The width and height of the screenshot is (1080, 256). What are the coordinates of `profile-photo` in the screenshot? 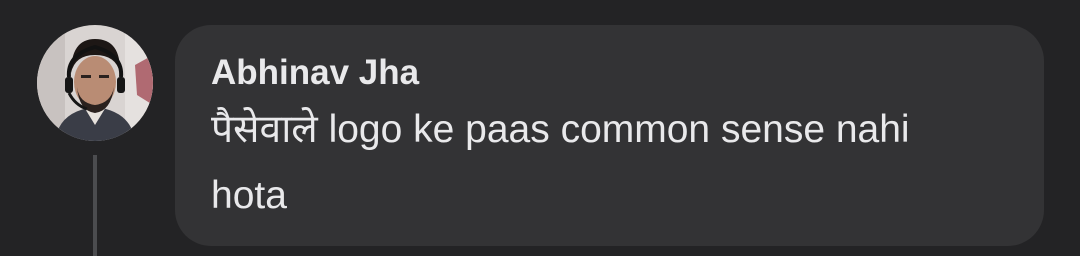 It's located at (95, 83).